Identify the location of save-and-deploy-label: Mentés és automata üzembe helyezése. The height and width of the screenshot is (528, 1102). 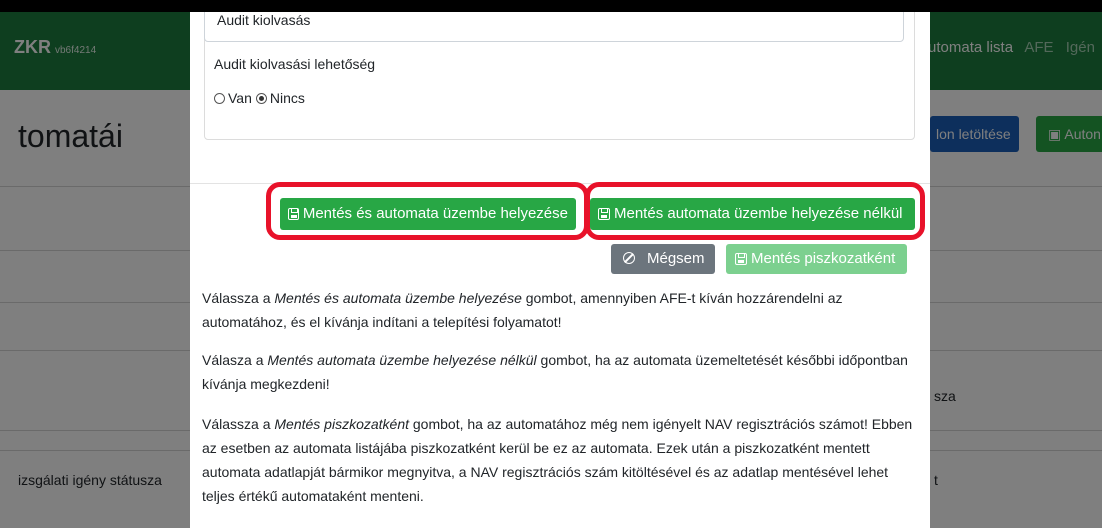
(435, 213).